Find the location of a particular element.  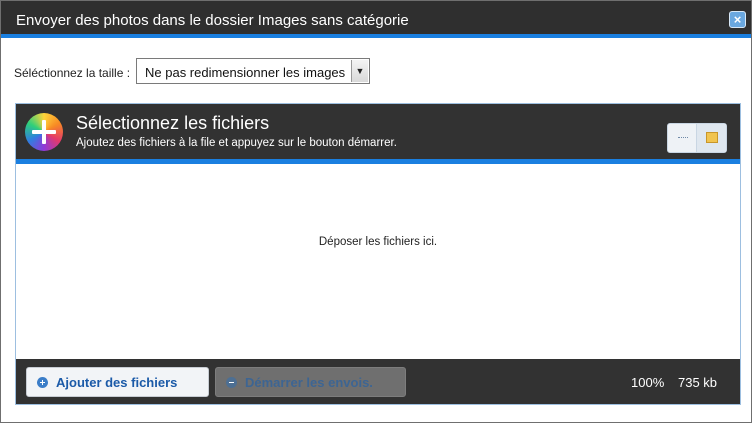

start-upload-label: Démarrer les envois. is located at coordinates (309, 382).